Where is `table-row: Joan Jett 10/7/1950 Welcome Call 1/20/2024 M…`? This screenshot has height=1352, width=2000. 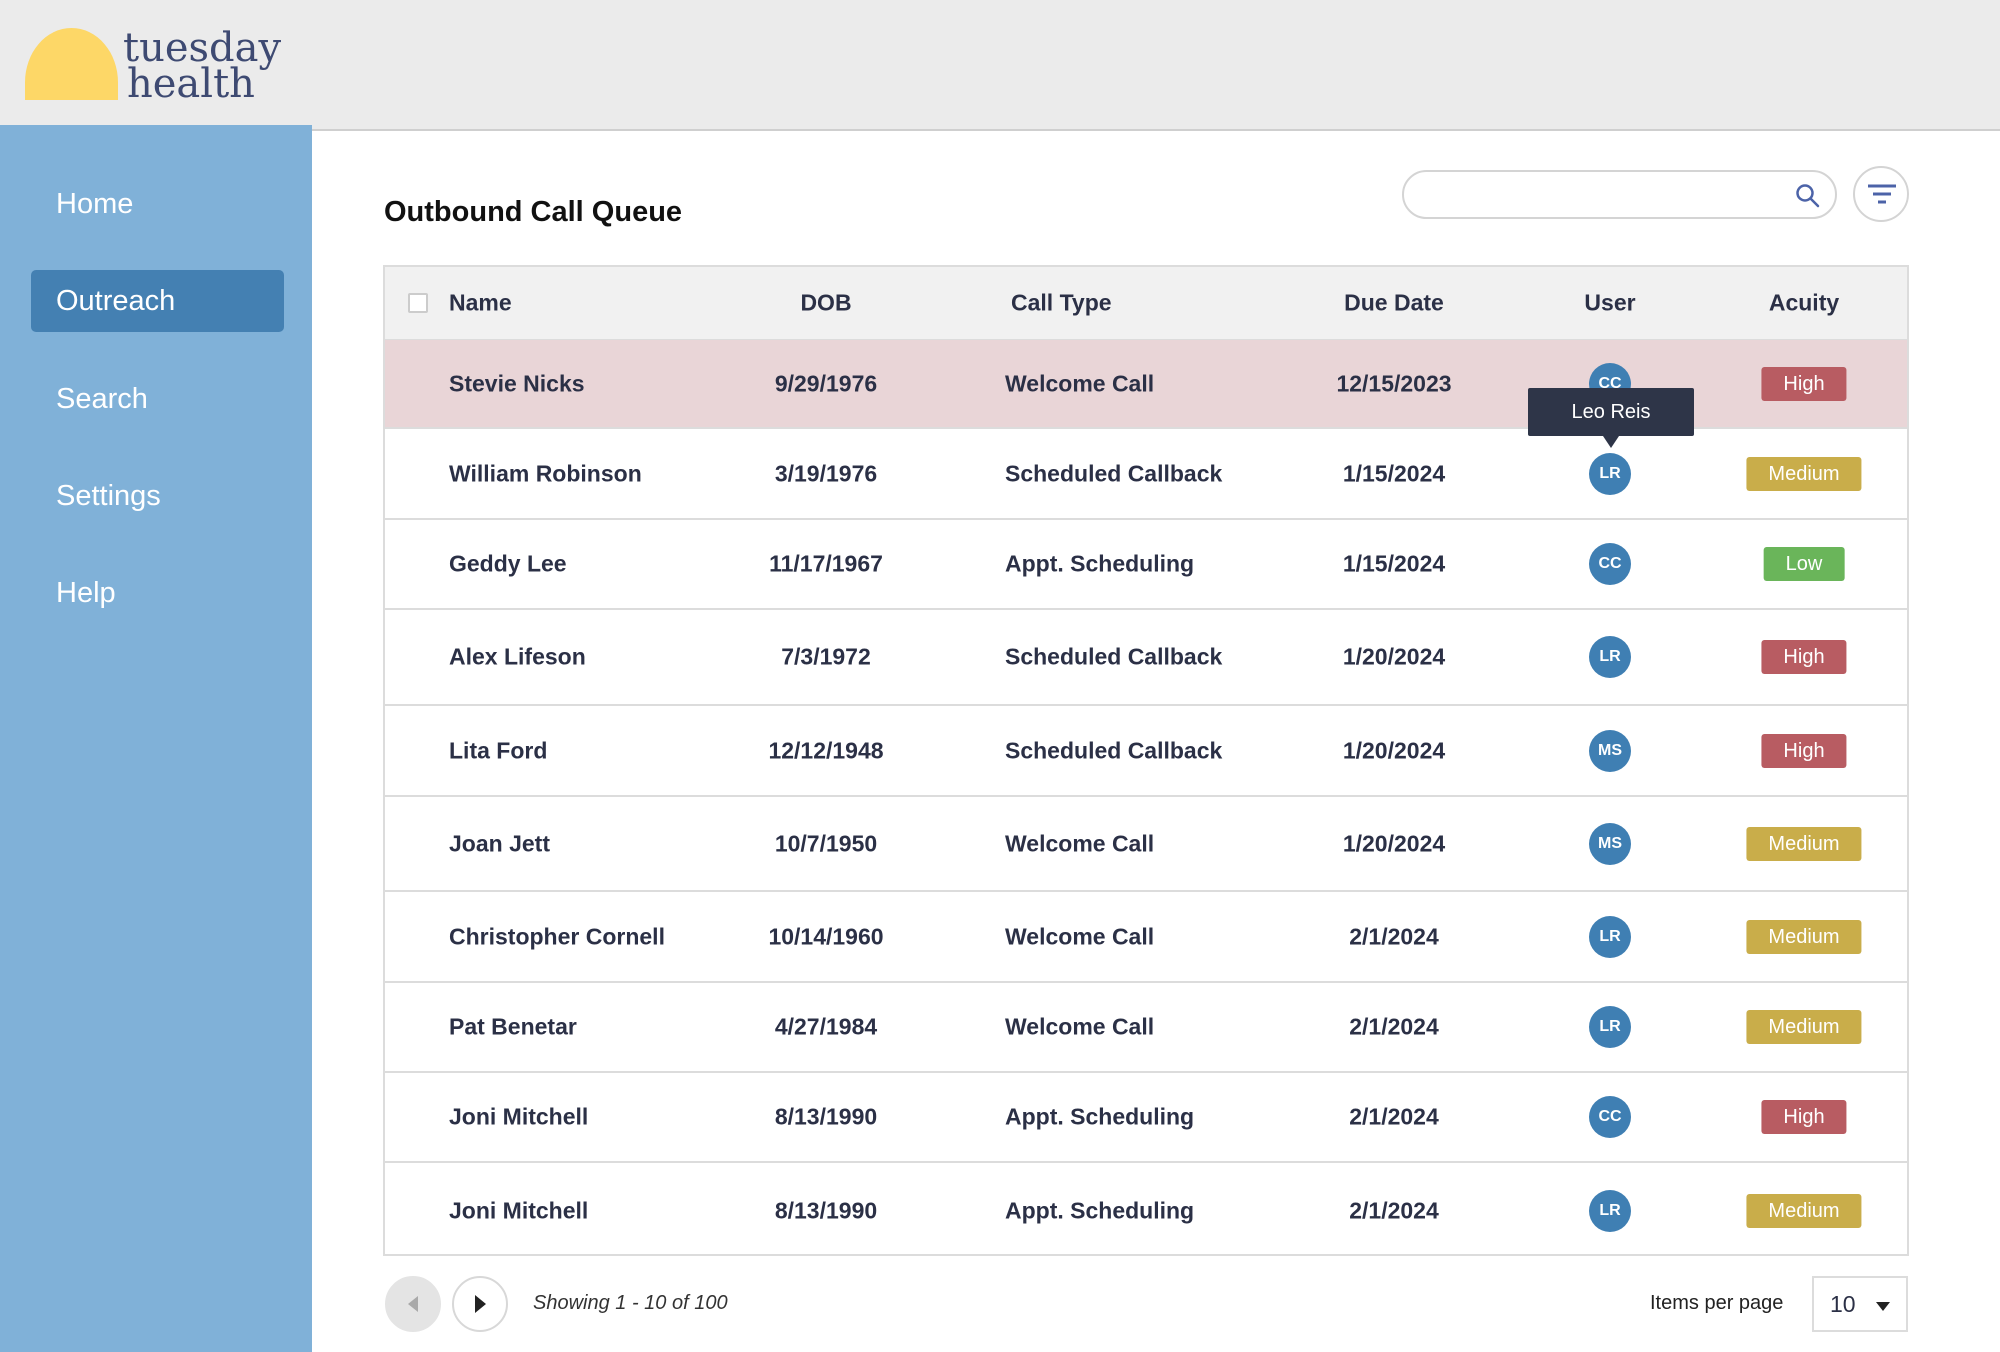 table-row: Joan Jett 10/7/1950 Welcome Call 1/20/2024 M… is located at coordinates (1146, 844).